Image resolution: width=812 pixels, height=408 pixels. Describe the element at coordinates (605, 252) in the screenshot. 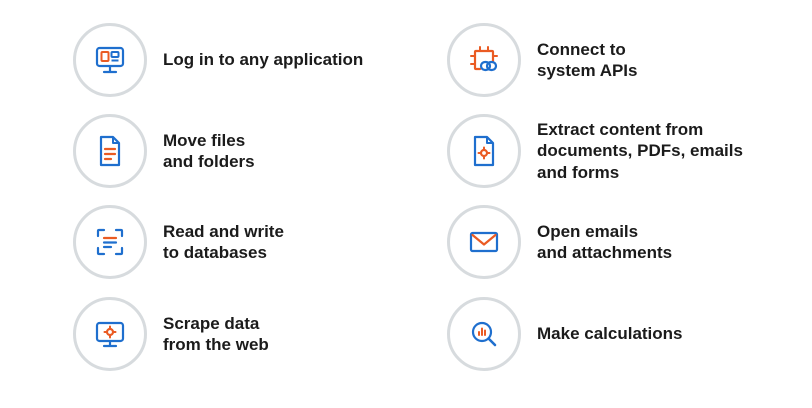

I see `feature-label-line: and attachments` at that location.